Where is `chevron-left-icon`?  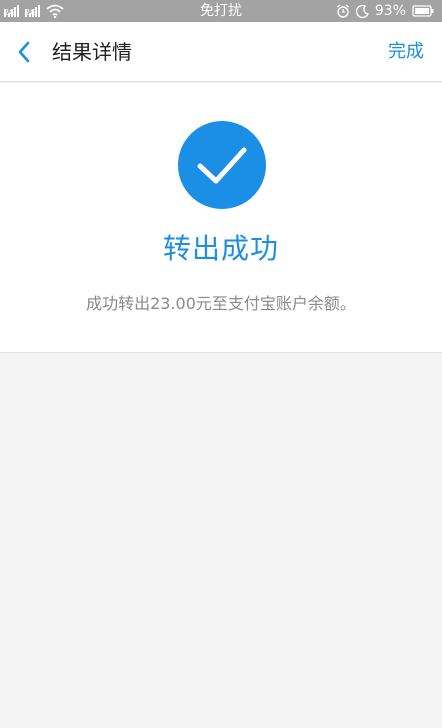 chevron-left-icon is located at coordinates (24, 52).